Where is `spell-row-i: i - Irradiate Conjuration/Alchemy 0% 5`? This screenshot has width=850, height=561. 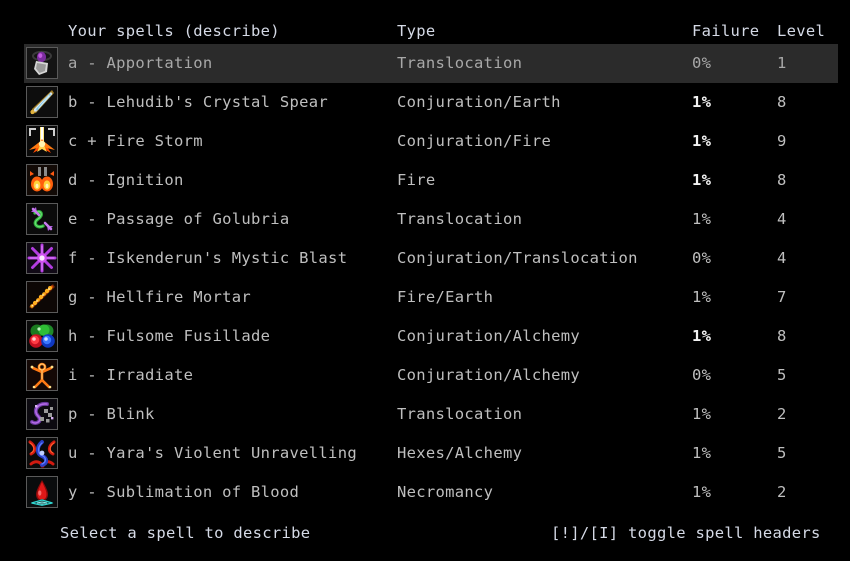
spell-row-i: i - Irradiate Conjuration/Alchemy 0% 5 is located at coordinates (425, 375).